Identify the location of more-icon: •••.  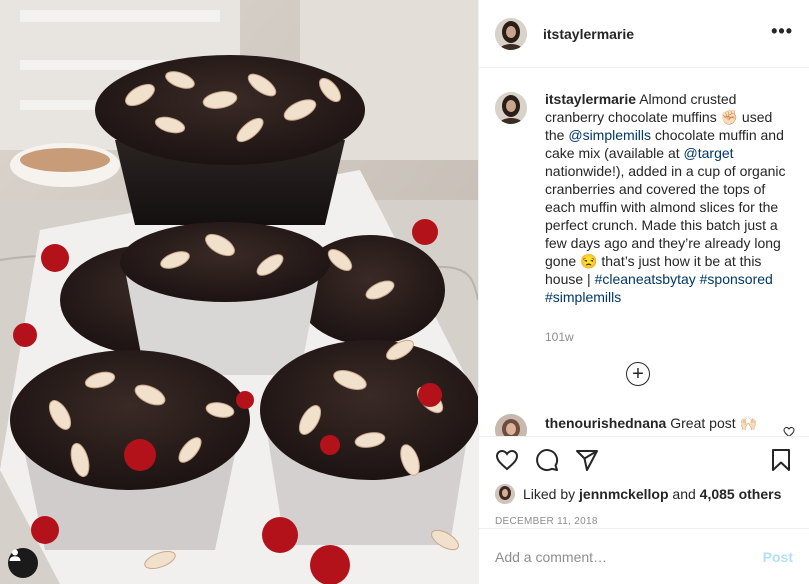
(782, 34).